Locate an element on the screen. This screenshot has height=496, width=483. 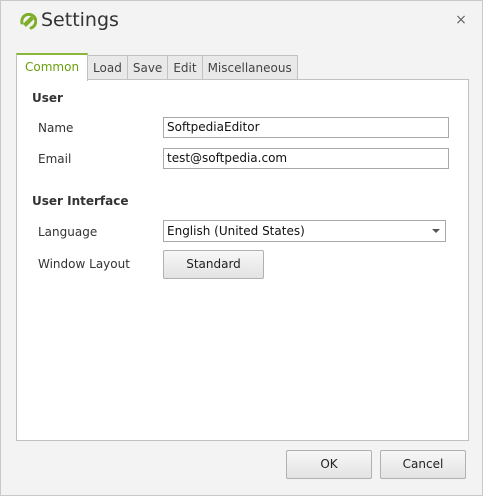
window-layout-label: Window Layout is located at coordinates (84, 264).